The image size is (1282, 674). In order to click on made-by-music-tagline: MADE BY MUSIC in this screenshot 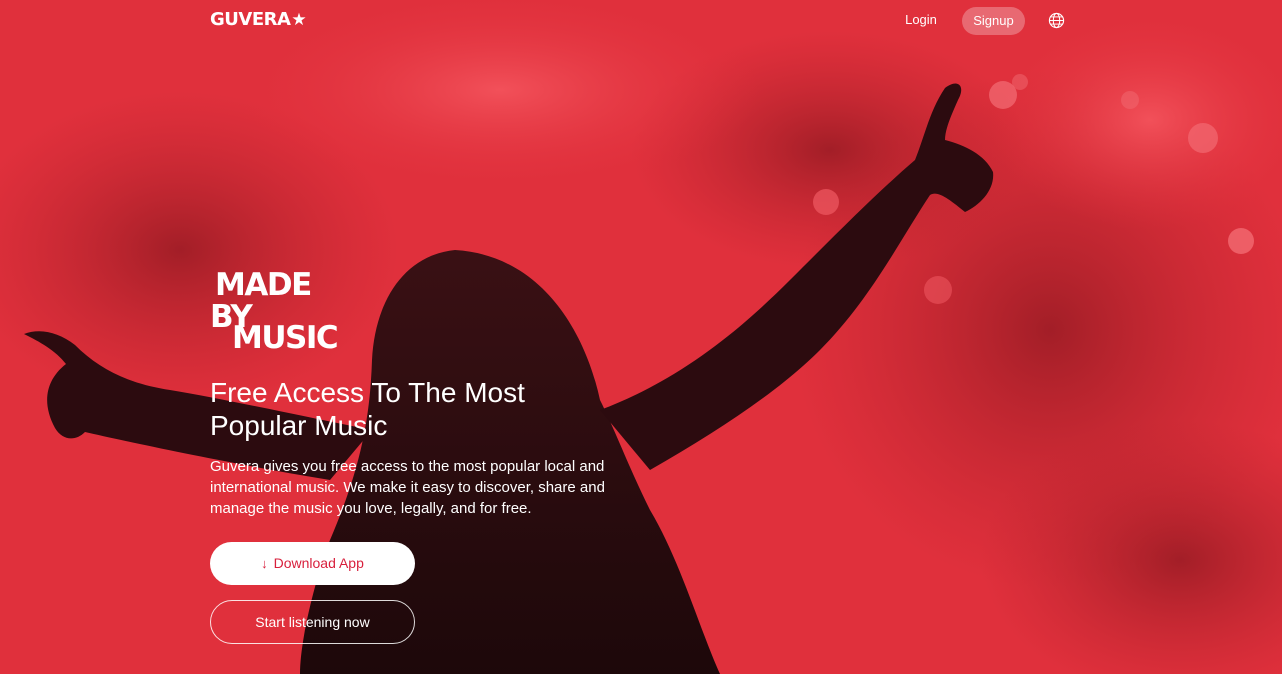, I will do `click(280, 313)`.